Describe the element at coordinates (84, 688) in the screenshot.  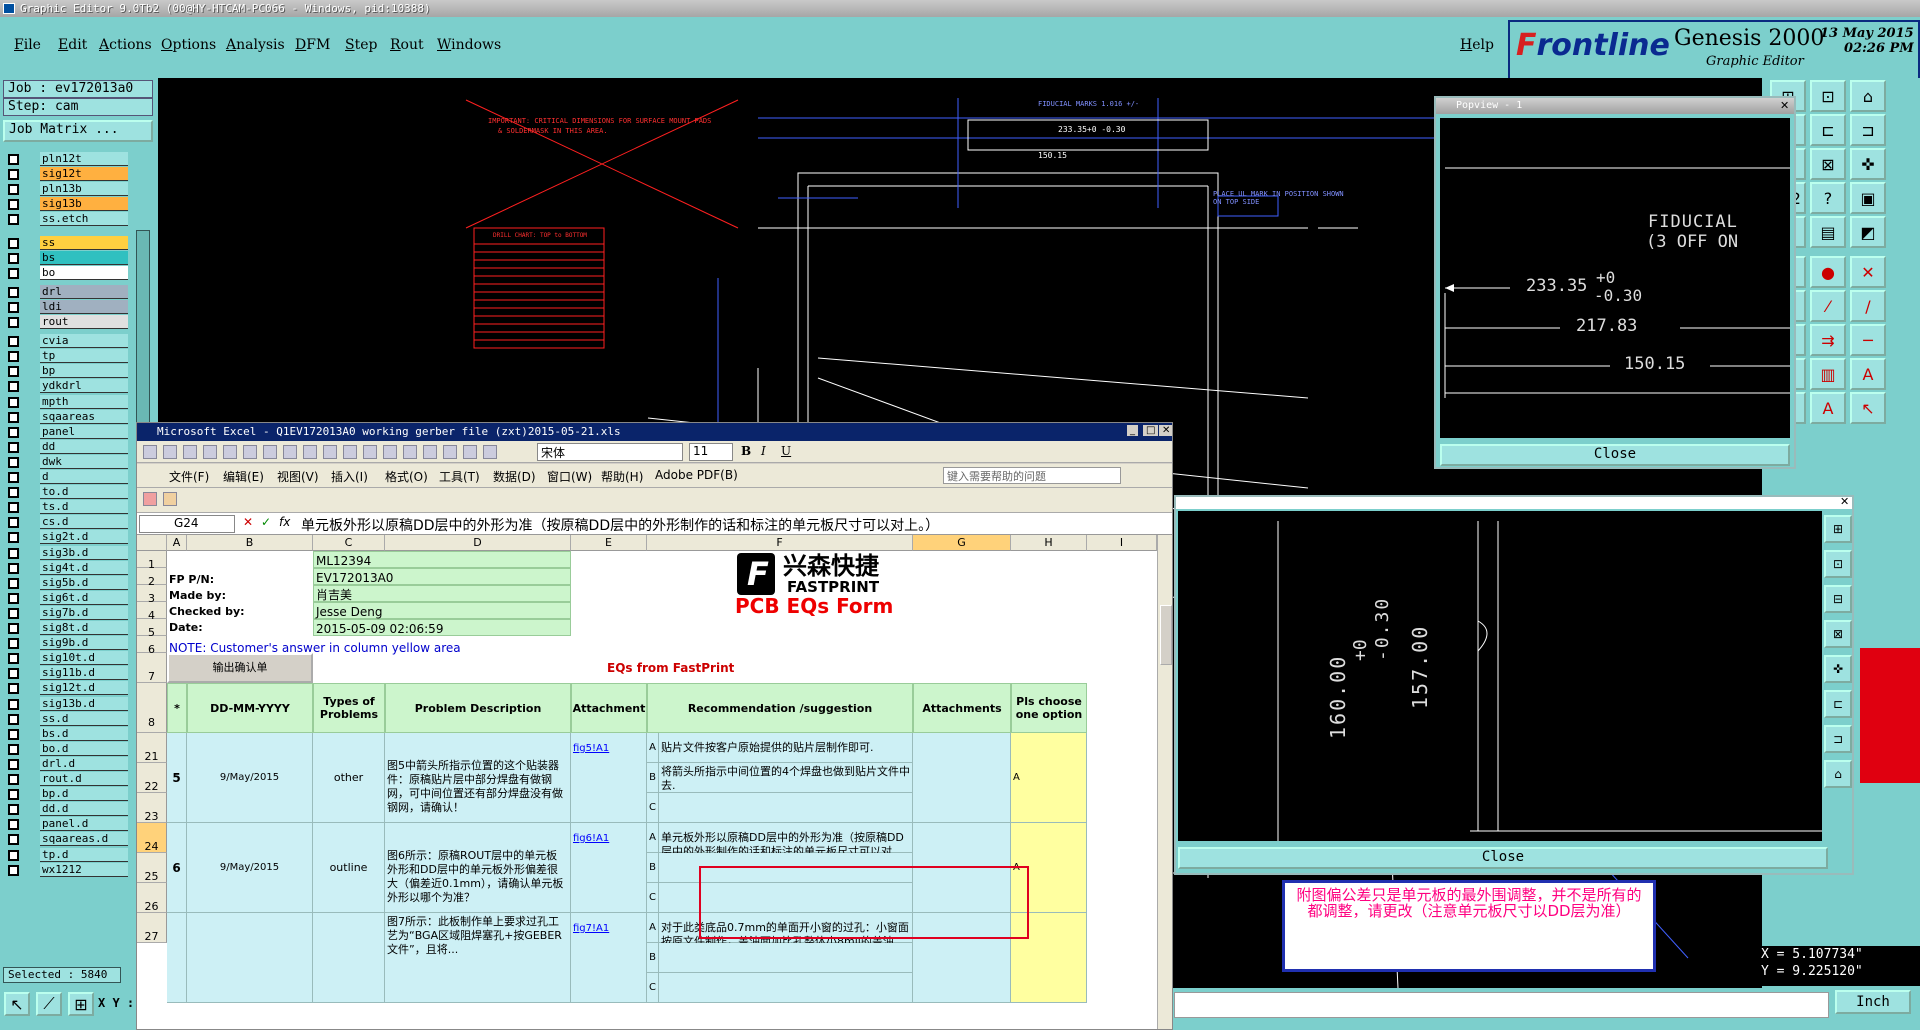
I see `layer-name: sig12t.d` at that location.